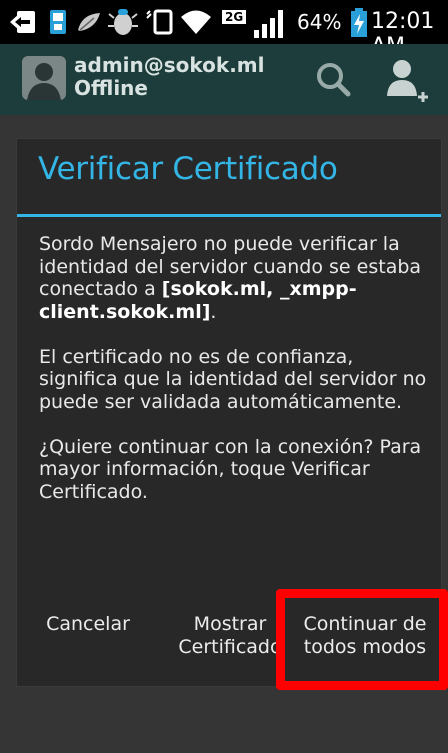 The width and height of the screenshot is (448, 753). Describe the element at coordinates (123, 24) in the screenshot. I see `bug-icon` at that location.